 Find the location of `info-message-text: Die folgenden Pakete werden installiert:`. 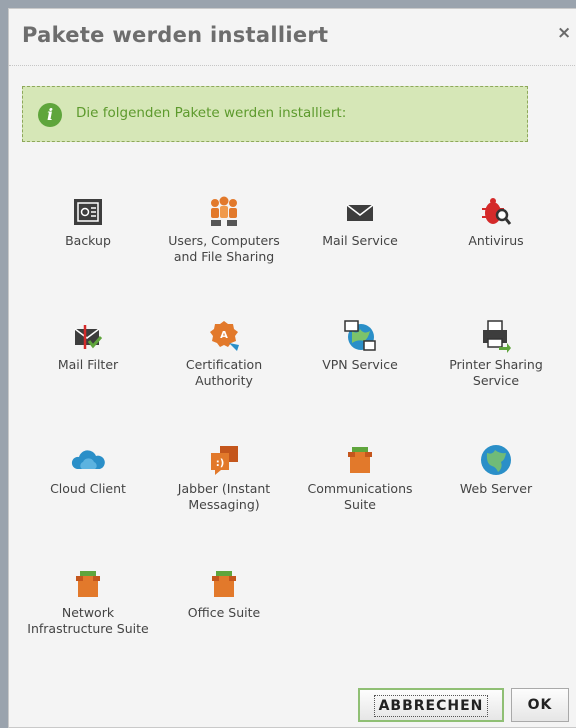

info-message-text: Die folgenden Pakete werden installiert: is located at coordinates (211, 113).